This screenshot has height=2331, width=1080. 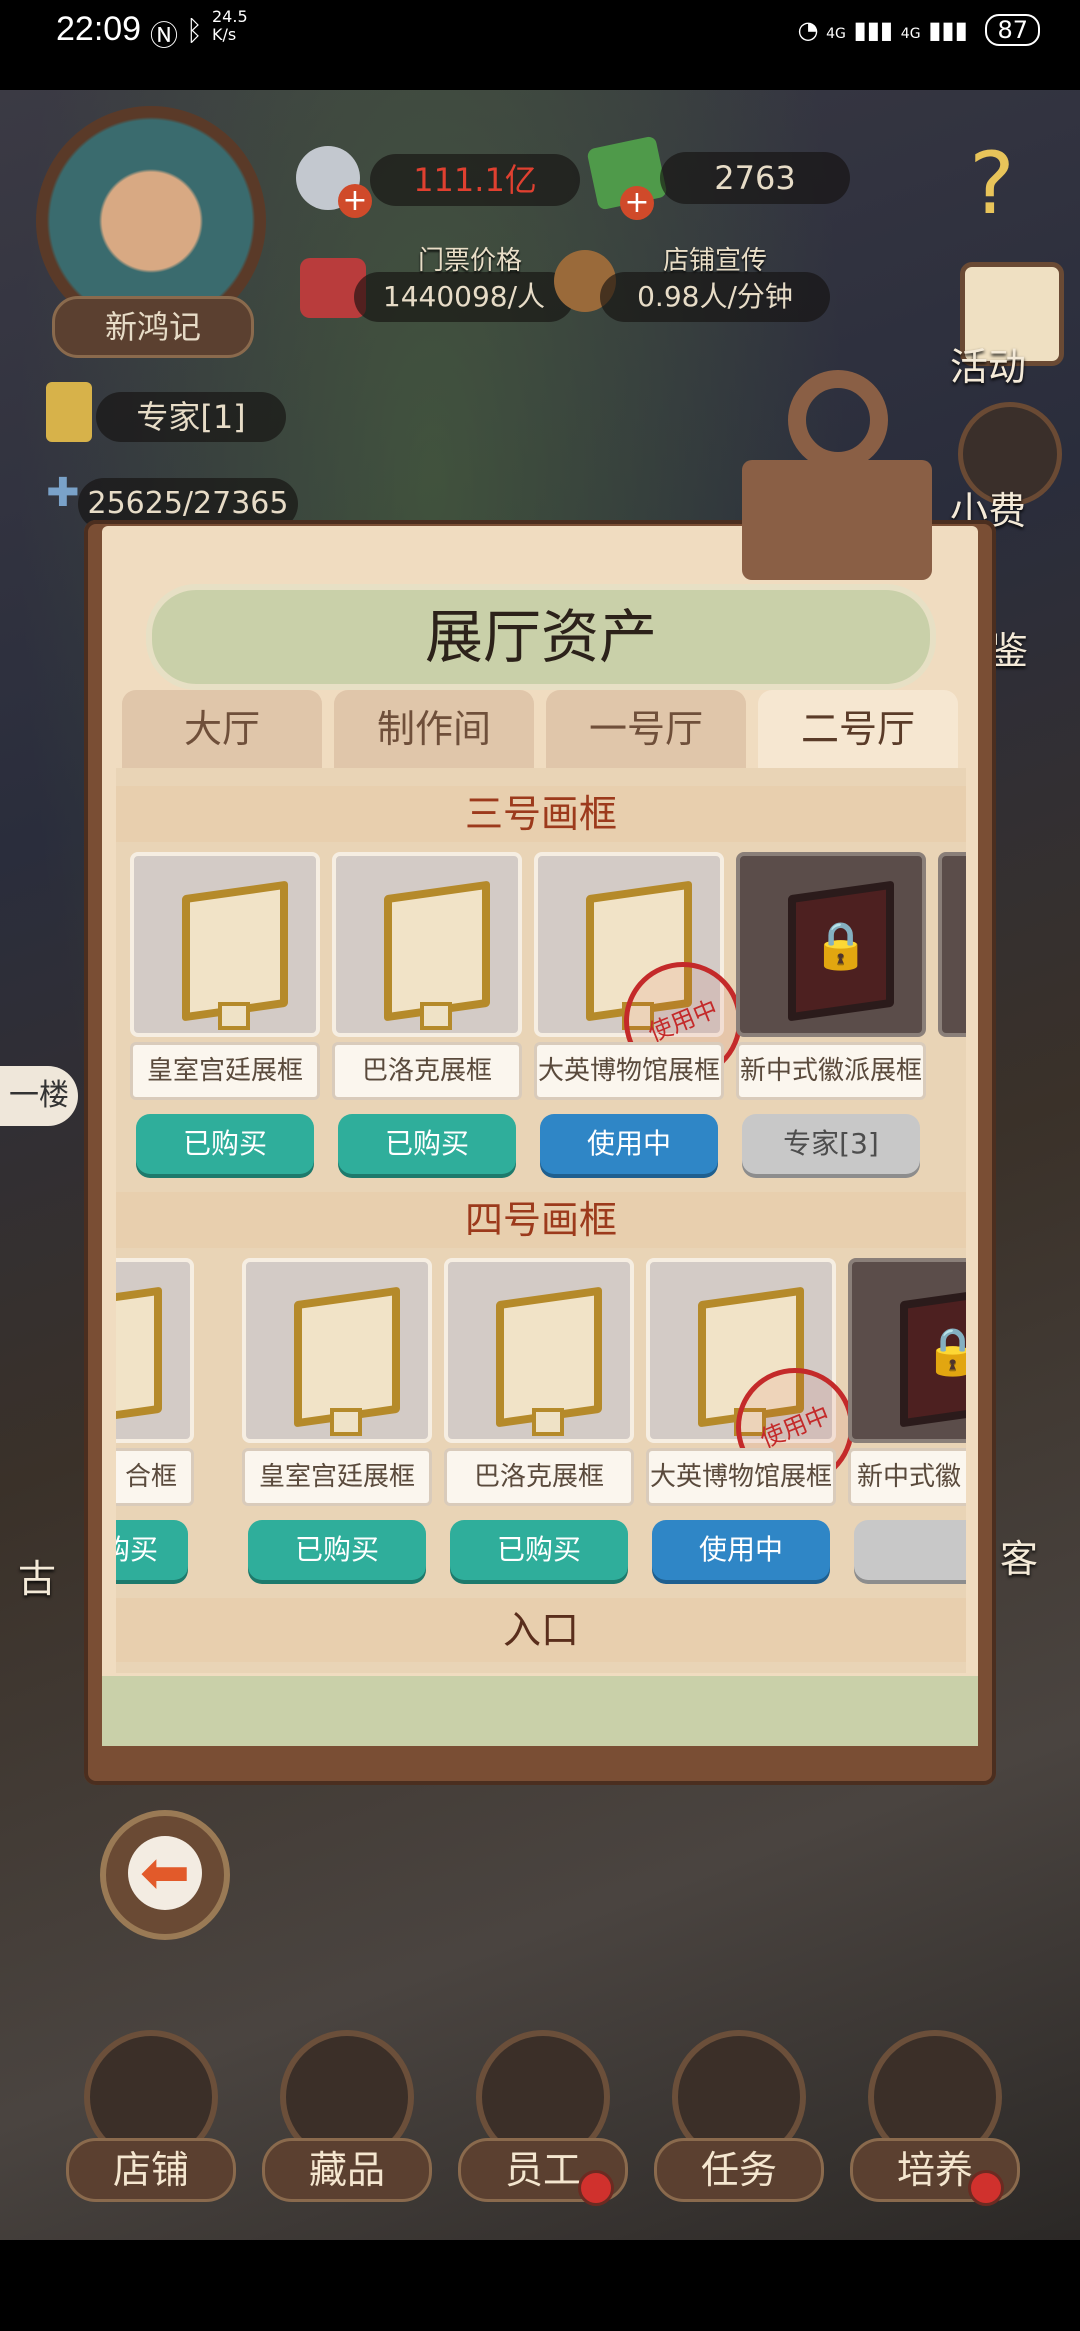 What do you see at coordinates (646, 729) in the screenshot?
I see `tab-hall-1: 一号厅` at bounding box center [646, 729].